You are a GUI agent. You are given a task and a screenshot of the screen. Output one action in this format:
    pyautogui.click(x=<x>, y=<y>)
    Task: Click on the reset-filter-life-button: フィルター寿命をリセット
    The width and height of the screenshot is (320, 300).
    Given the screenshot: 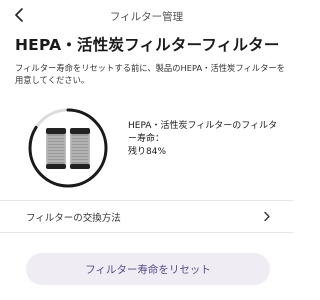 What is the action you would take?
    pyautogui.click(x=148, y=269)
    